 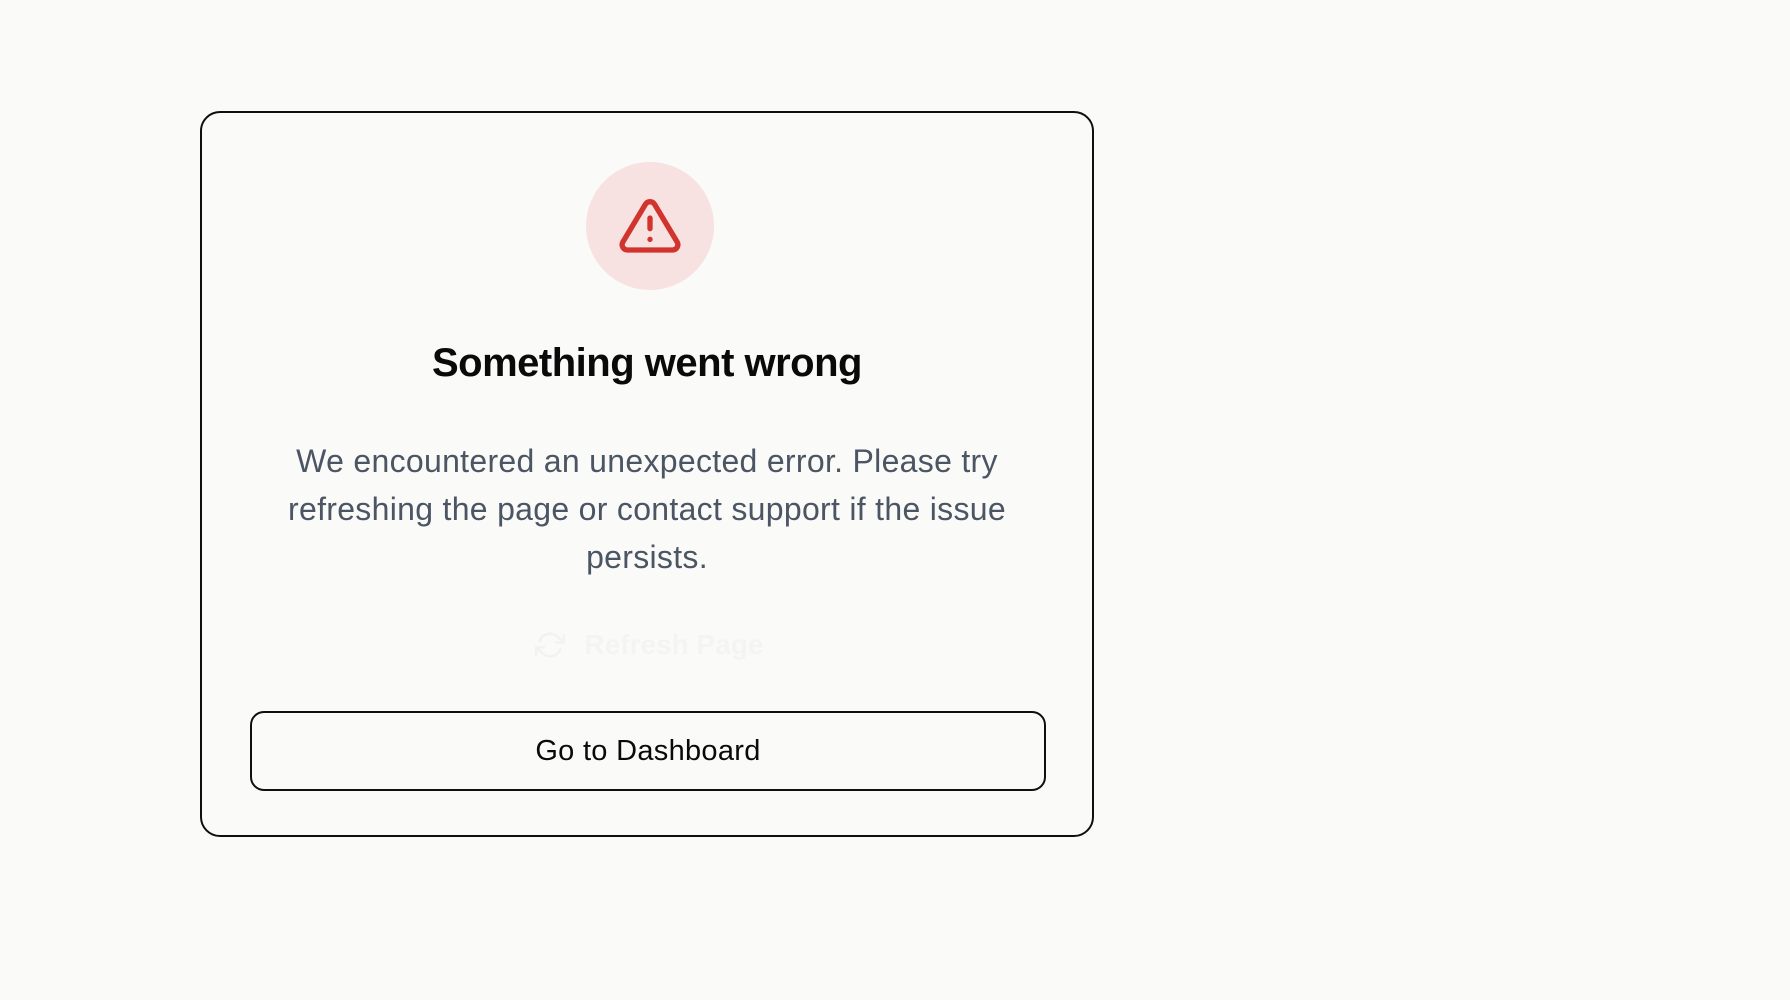 I want to click on error-title: Something went wrong, so click(x=647, y=363).